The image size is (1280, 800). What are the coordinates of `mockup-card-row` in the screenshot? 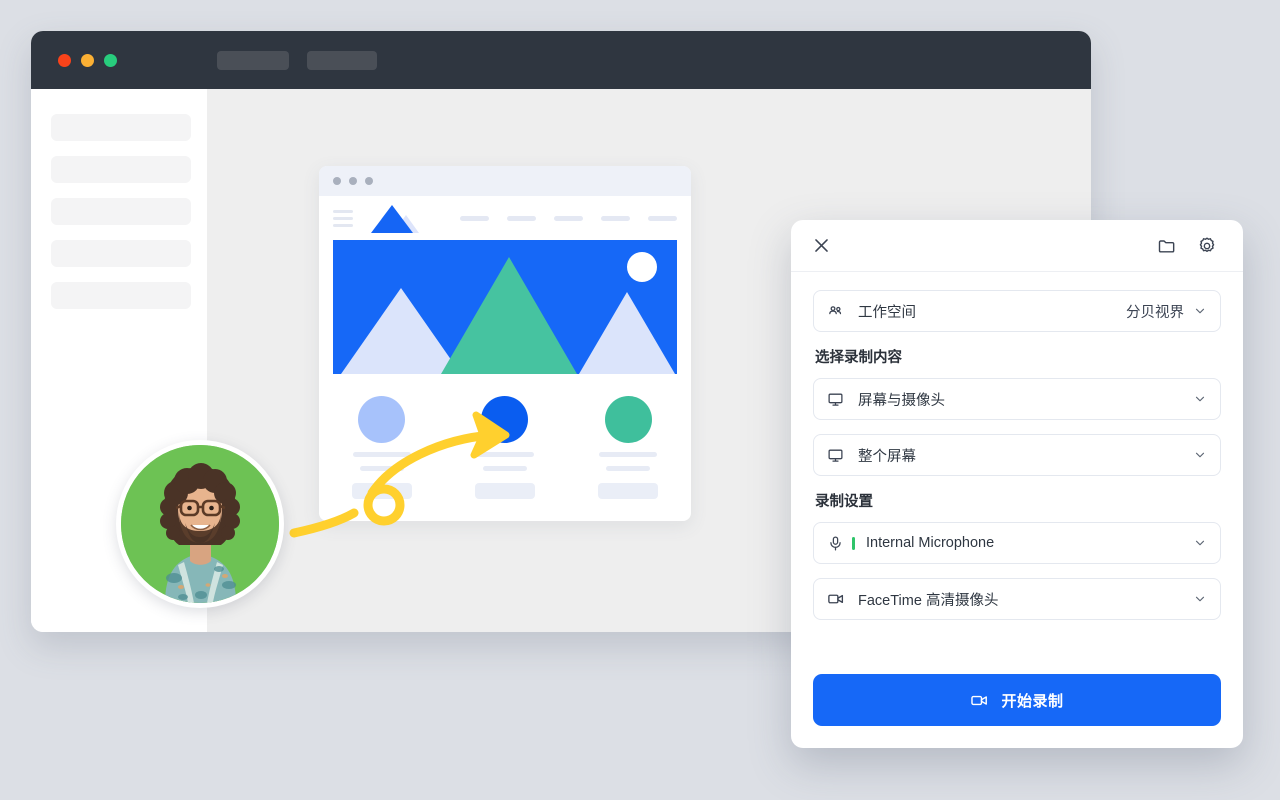 It's located at (505, 436).